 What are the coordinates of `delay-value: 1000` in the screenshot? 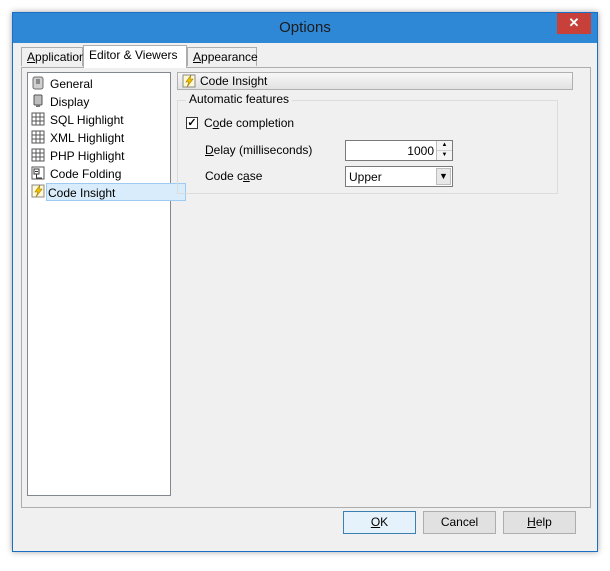 It's located at (420, 151).